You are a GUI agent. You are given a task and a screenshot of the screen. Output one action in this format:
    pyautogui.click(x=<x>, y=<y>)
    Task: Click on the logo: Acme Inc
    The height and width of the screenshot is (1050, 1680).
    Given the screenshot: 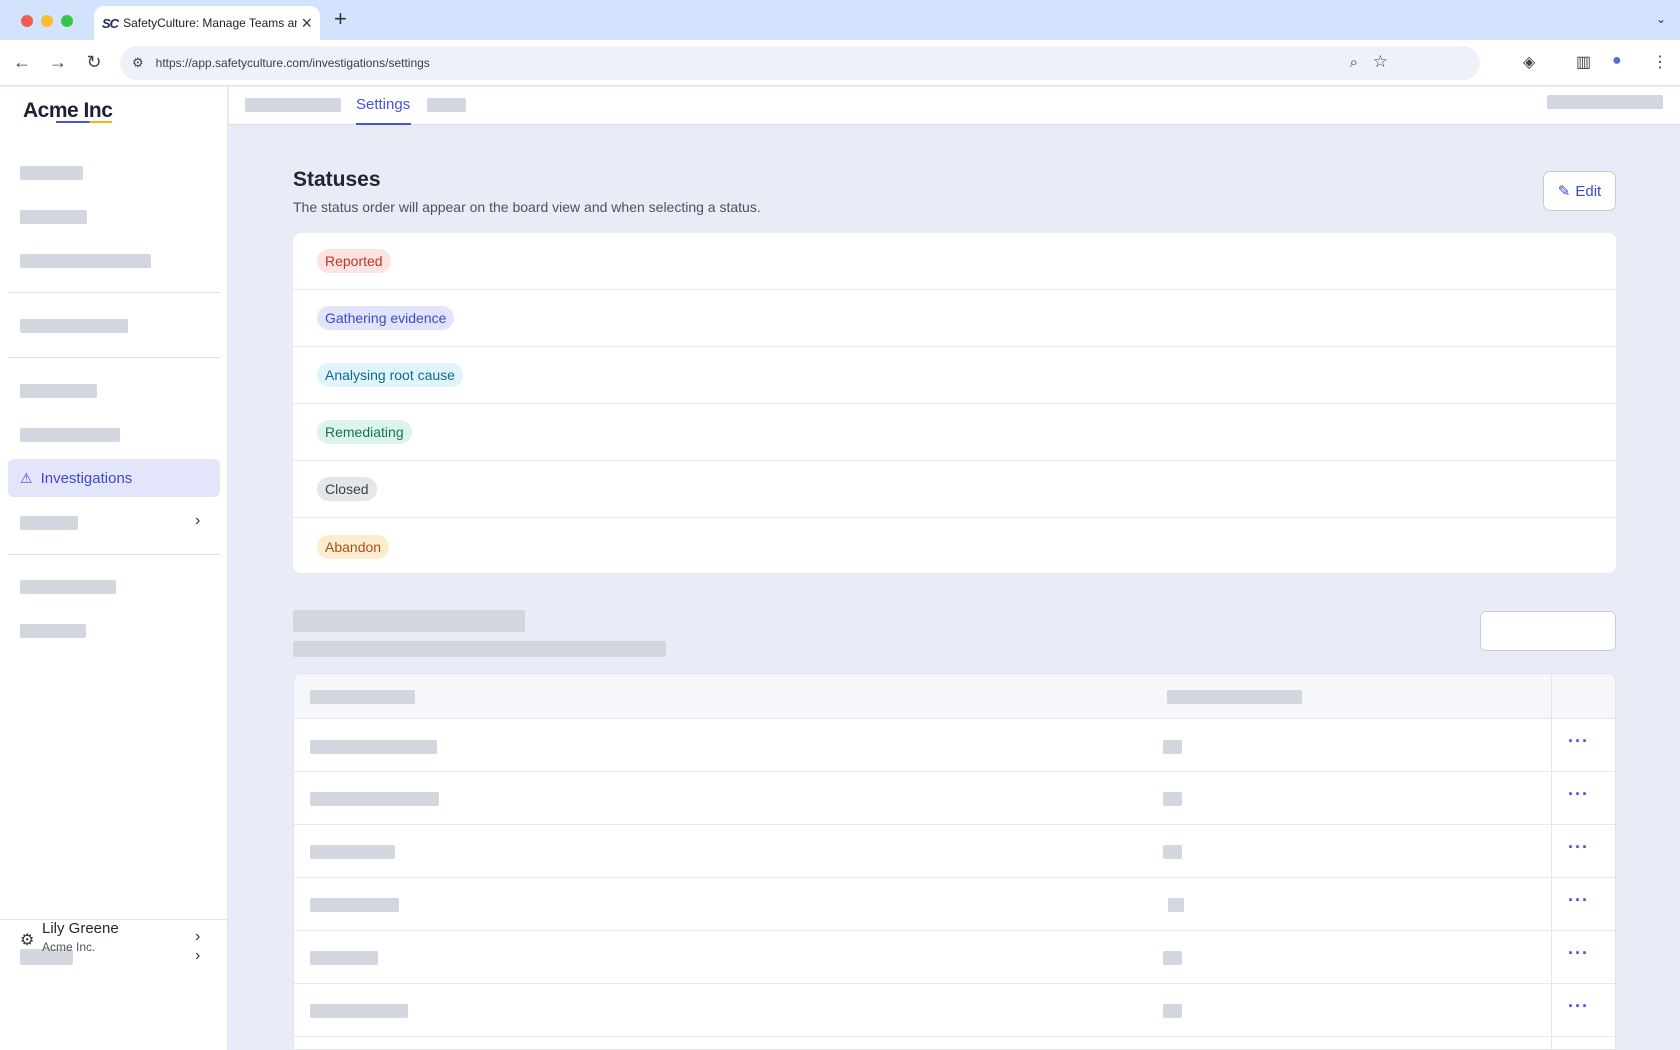 What is the action you would take?
    pyautogui.click(x=68, y=110)
    